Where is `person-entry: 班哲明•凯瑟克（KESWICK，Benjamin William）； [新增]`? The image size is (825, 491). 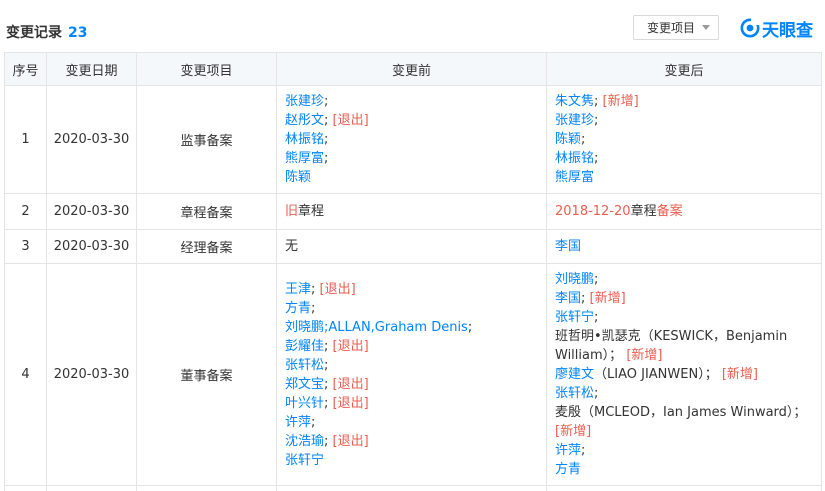
person-entry: 班哲明•凯瑟克（KESWICK，Benjamin William）； [新增] is located at coordinates (671, 346).